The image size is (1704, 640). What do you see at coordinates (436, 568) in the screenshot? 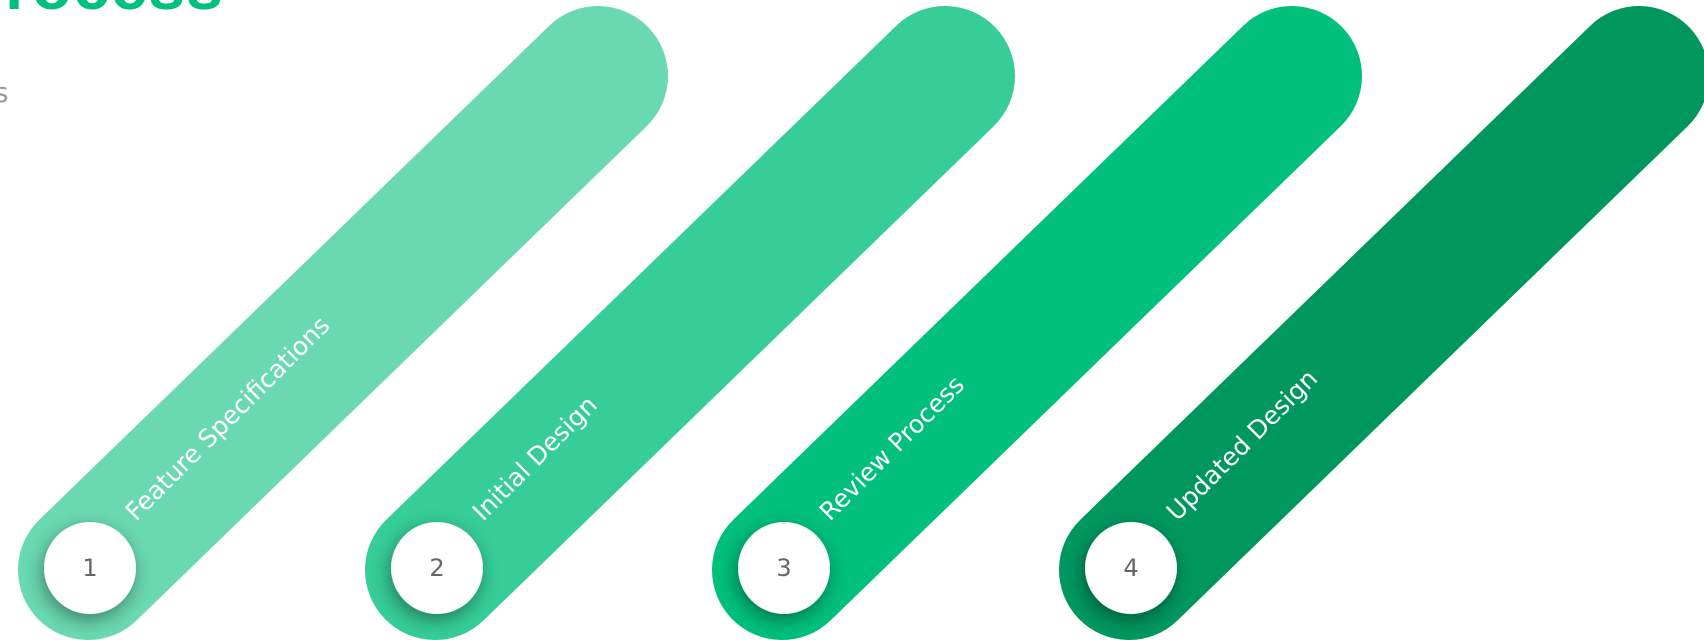
I see `step-number: 2` at bounding box center [436, 568].